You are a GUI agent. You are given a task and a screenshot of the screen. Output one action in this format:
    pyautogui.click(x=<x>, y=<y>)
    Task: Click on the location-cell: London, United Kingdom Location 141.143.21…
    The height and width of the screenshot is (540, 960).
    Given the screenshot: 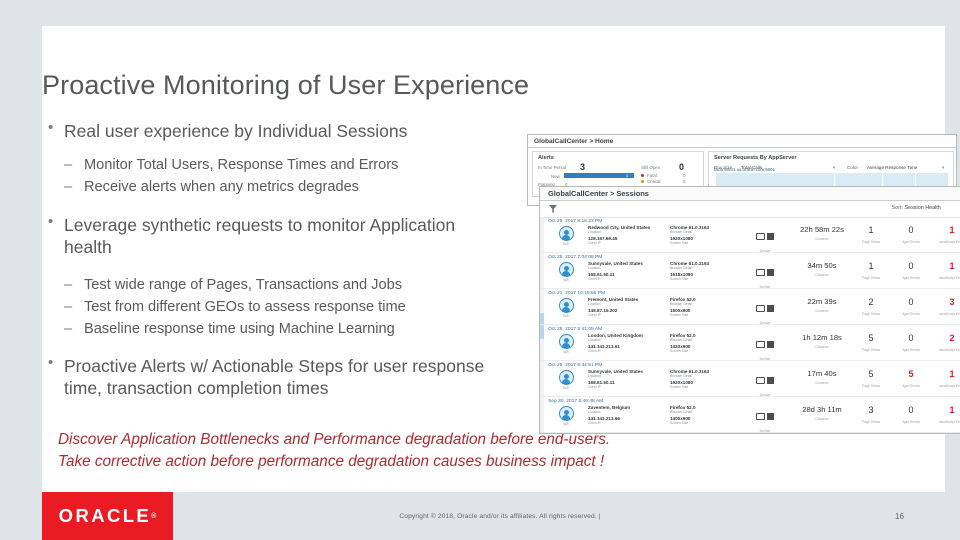 What is the action you would take?
    pyautogui.click(x=627, y=343)
    